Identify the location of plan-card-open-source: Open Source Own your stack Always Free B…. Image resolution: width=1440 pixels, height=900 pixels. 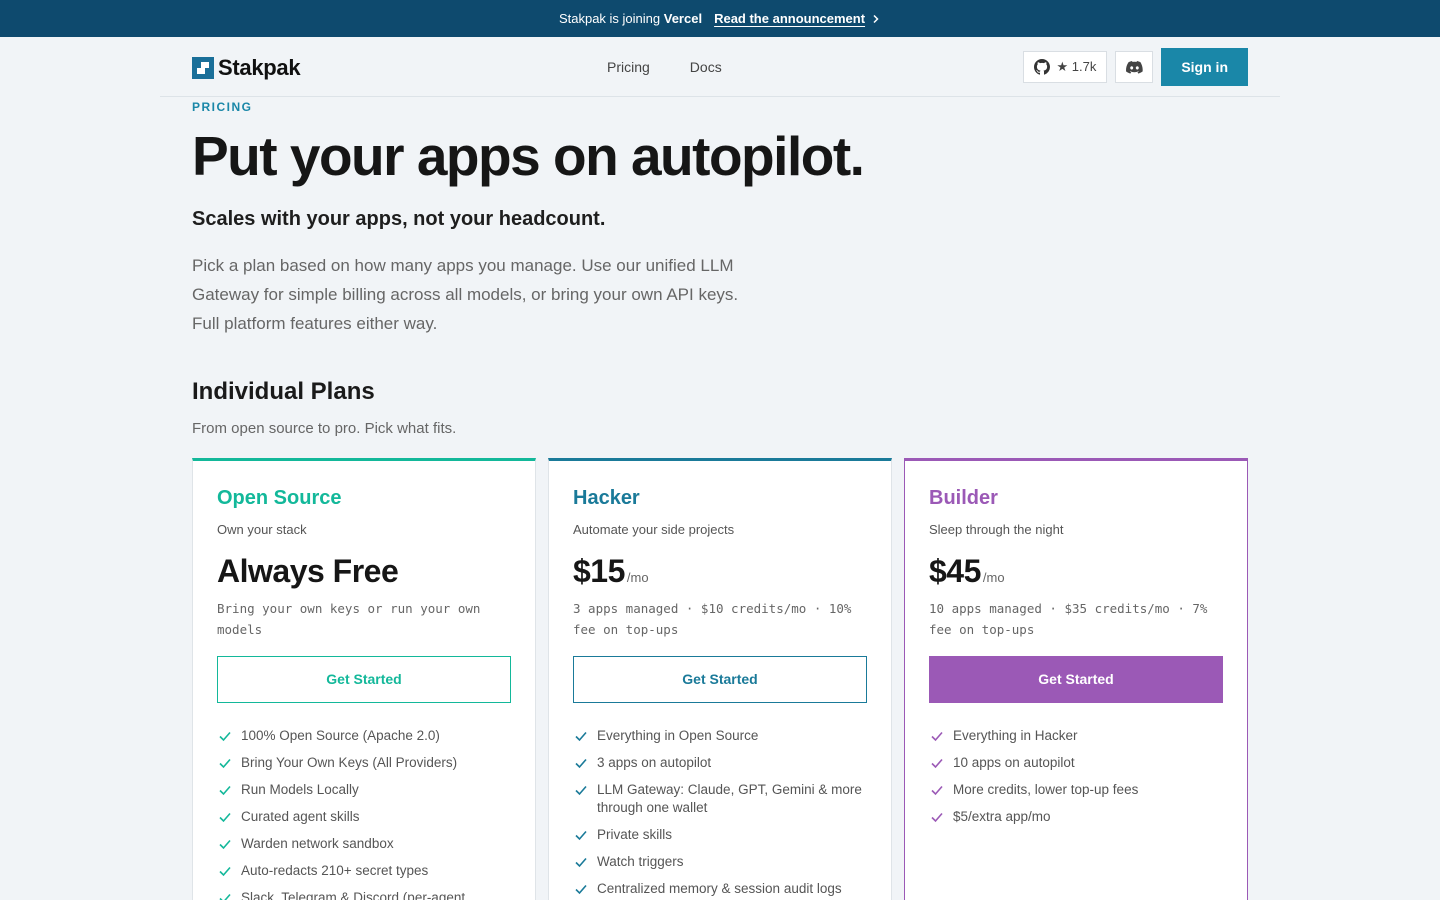
(364, 678).